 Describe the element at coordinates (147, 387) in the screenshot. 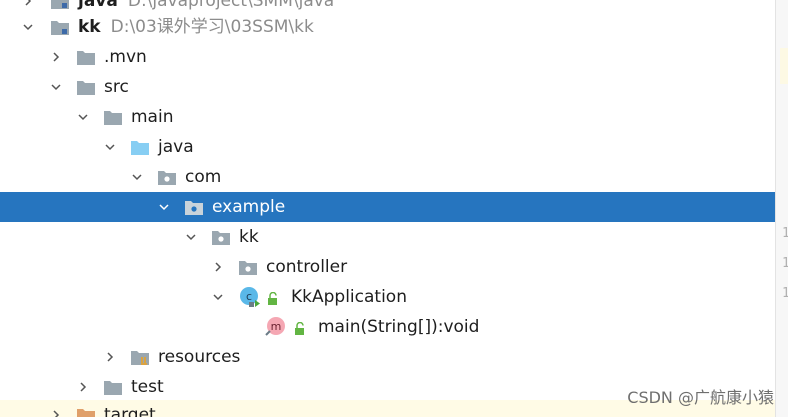

I see `tree-label: test` at that location.